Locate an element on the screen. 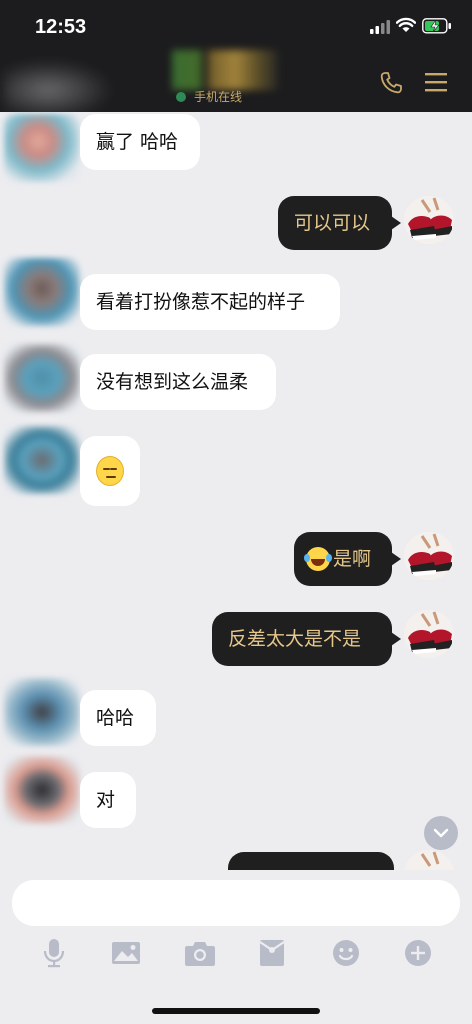  chevron-down-icon is located at coordinates (441, 833).